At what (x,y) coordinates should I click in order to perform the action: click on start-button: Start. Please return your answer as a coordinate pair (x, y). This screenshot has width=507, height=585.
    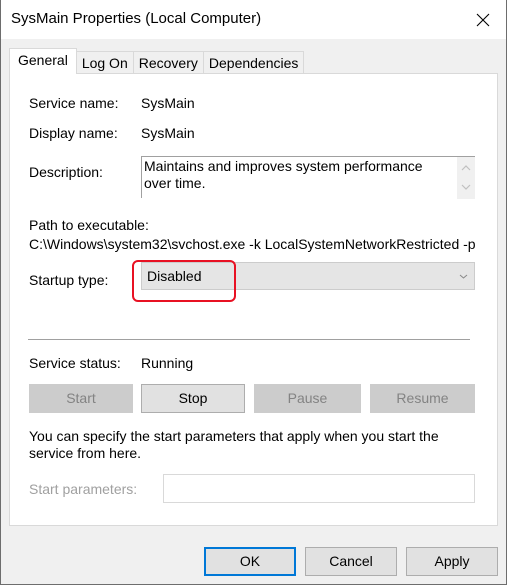
    Looking at the image, I should click on (81, 398).